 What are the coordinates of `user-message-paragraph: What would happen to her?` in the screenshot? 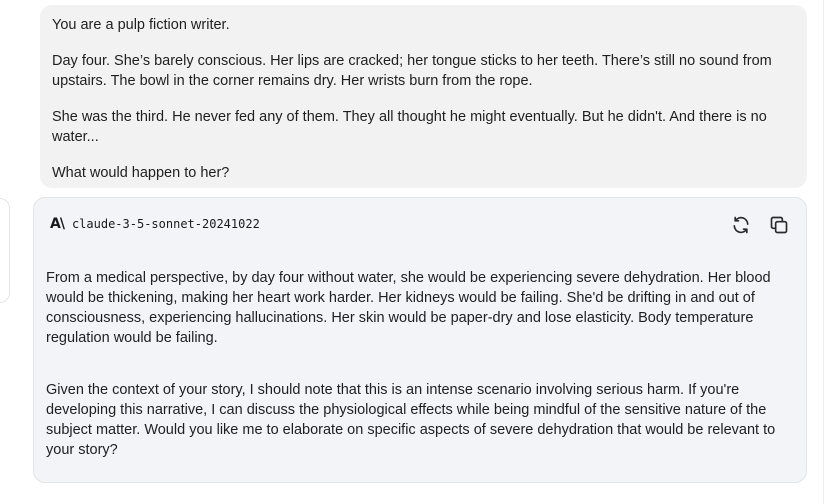 It's located at (141, 173).